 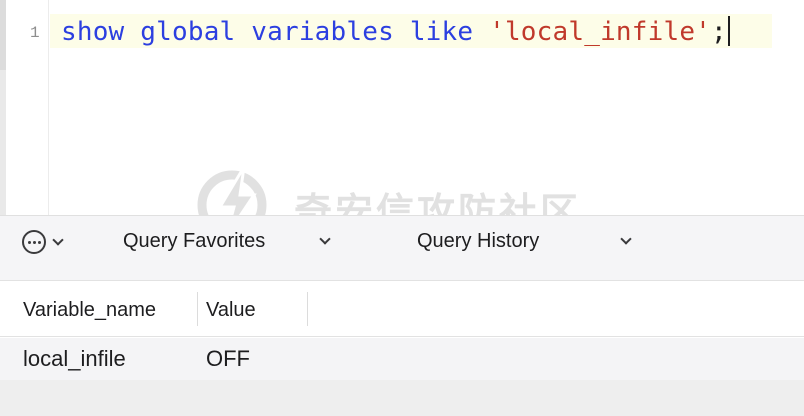 What do you see at coordinates (626, 239) in the screenshot?
I see `history-chevron-down-icon` at bounding box center [626, 239].